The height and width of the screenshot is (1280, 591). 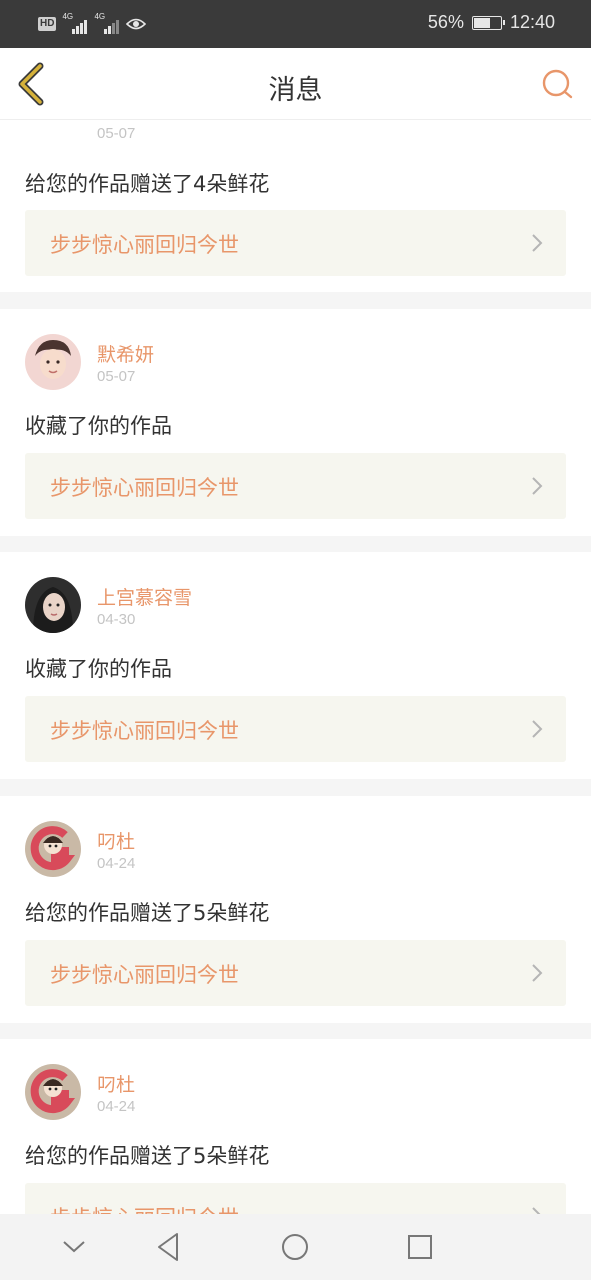 What do you see at coordinates (445, 22) in the screenshot?
I see `battery-percent: 56%` at bounding box center [445, 22].